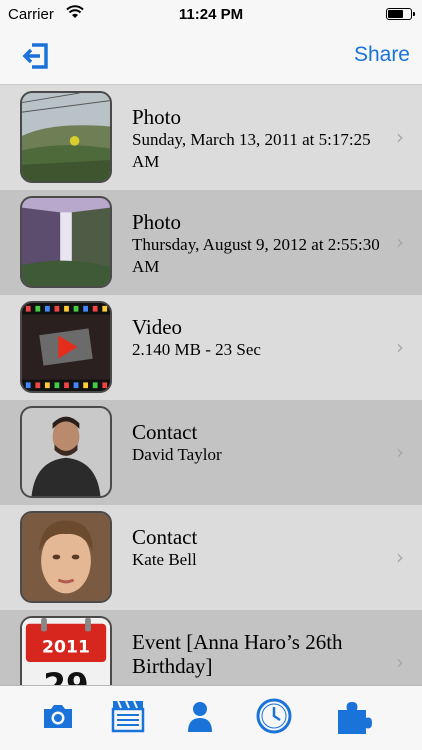 This screenshot has width=422, height=750. Describe the element at coordinates (128, 716) in the screenshot. I see `clapperboard-icon` at that location.